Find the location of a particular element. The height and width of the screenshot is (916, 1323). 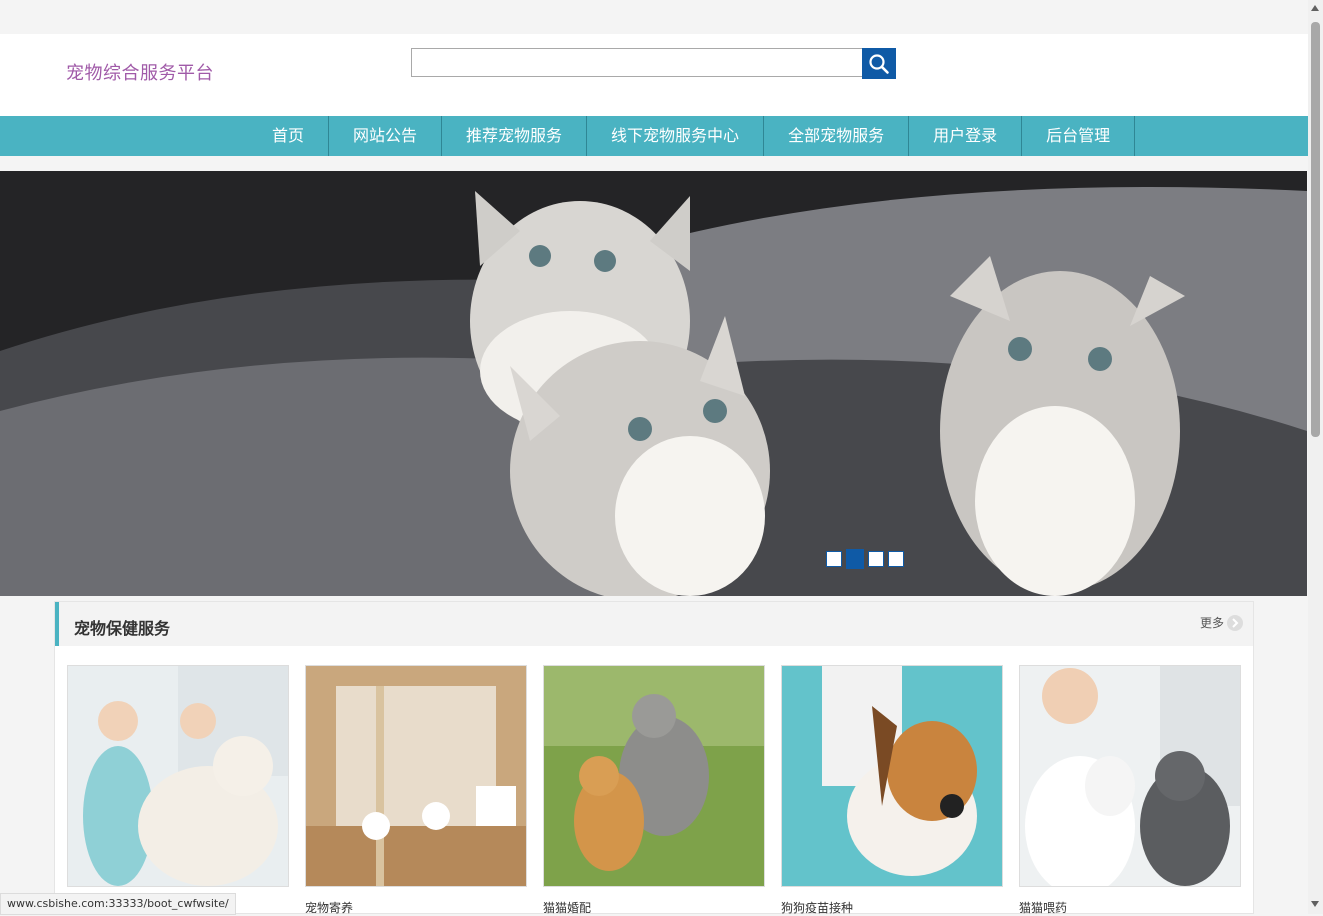

service-card: 猫猫喂药 is located at coordinates (1130, 790).